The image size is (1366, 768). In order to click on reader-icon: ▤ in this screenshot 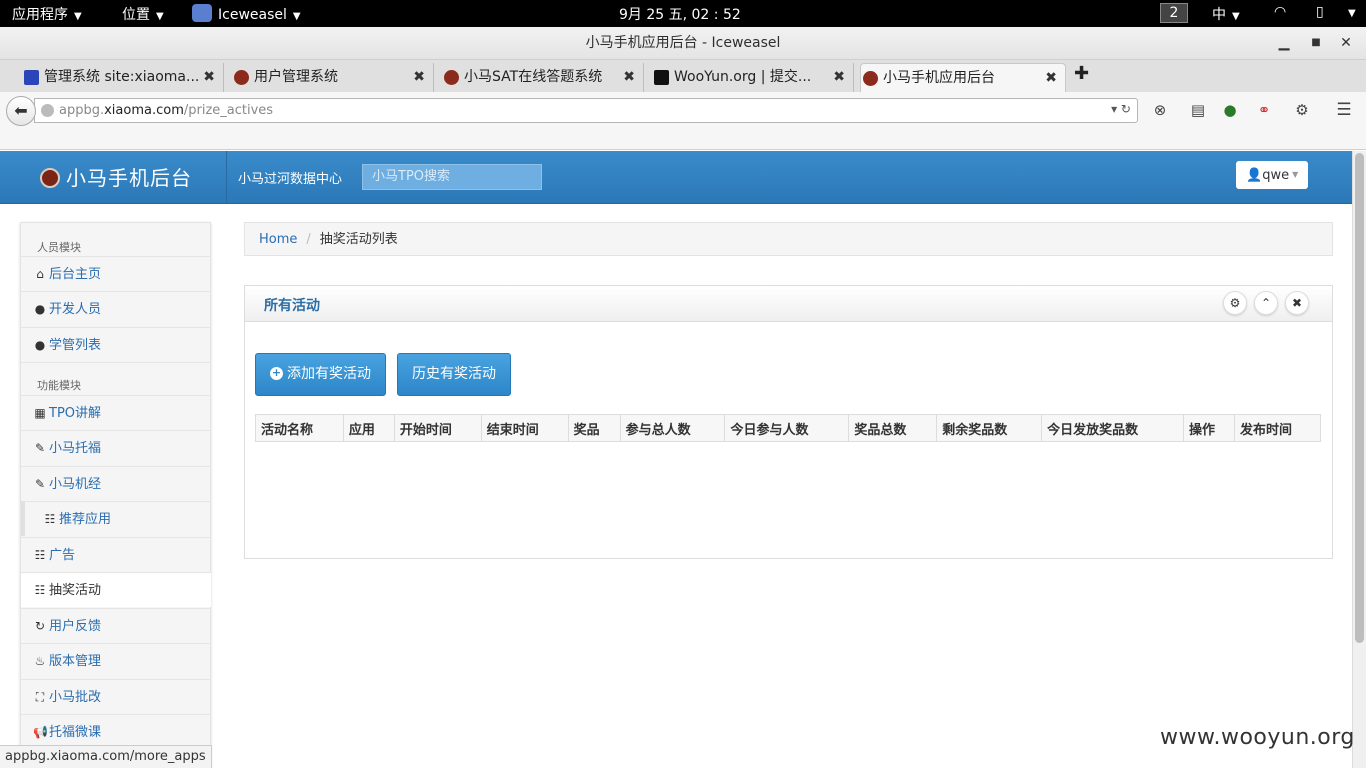, I will do `click(1198, 110)`.